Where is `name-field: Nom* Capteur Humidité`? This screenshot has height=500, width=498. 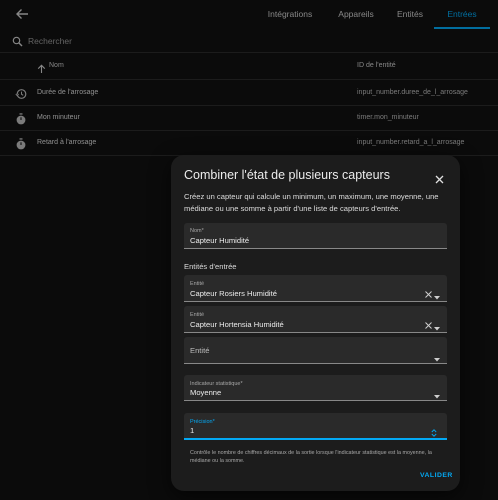 name-field: Nom* Capteur Humidité is located at coordinates (315, 236).